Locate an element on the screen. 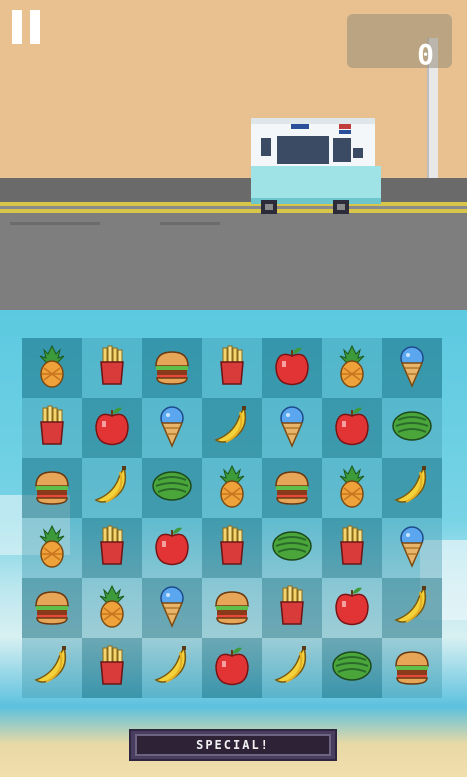 Image resolution: width=467 pixels, height=777 pixels. special-button-face: SPECIAL! is located at coordinates (233, 745).